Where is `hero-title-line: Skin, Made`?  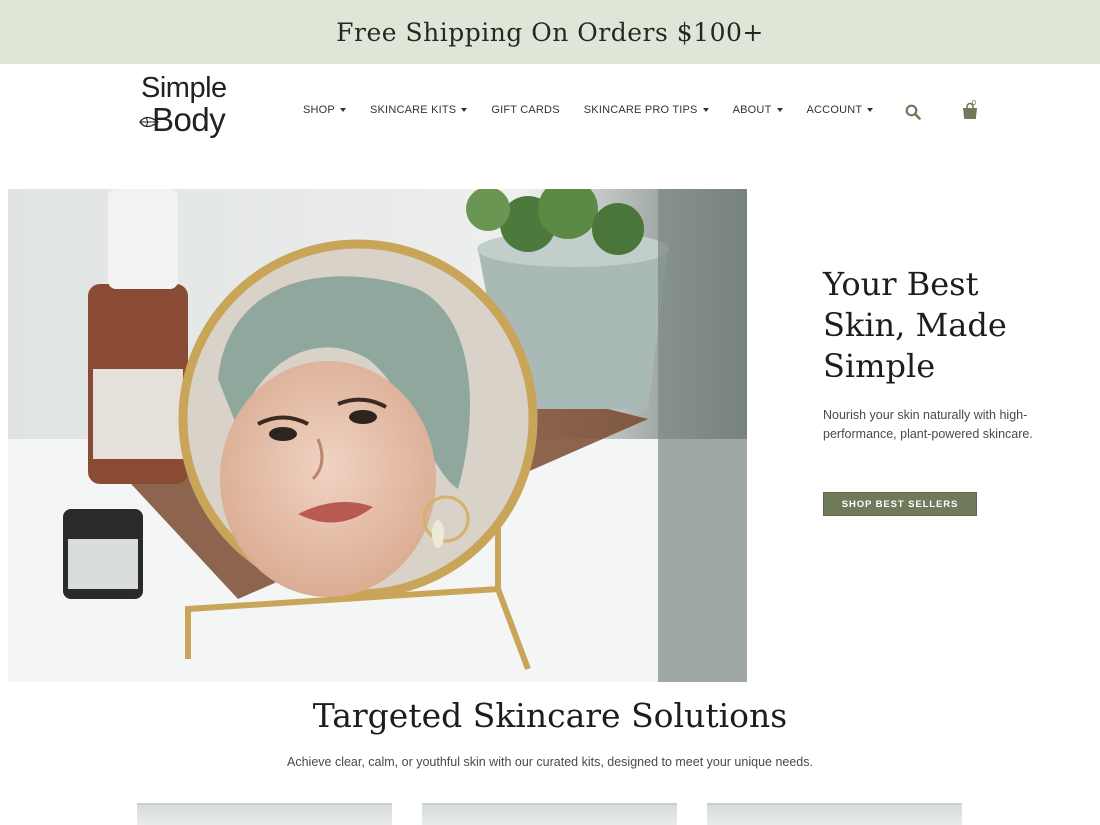 hero-title-line: Skin, Made is located at coordinates (915, 325).